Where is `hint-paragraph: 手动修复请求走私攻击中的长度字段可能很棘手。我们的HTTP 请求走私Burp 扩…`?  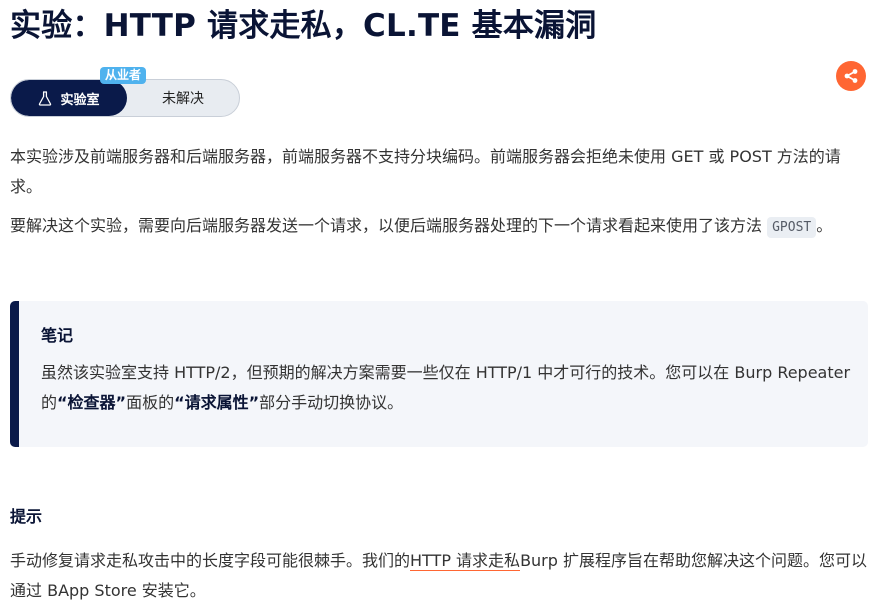
hint-paragraph: 手动修复请求走私攻击中的长度字段可能很棘手。我们的HTTP 请求走私Burp 扩… is located at coordinates (439, 576).